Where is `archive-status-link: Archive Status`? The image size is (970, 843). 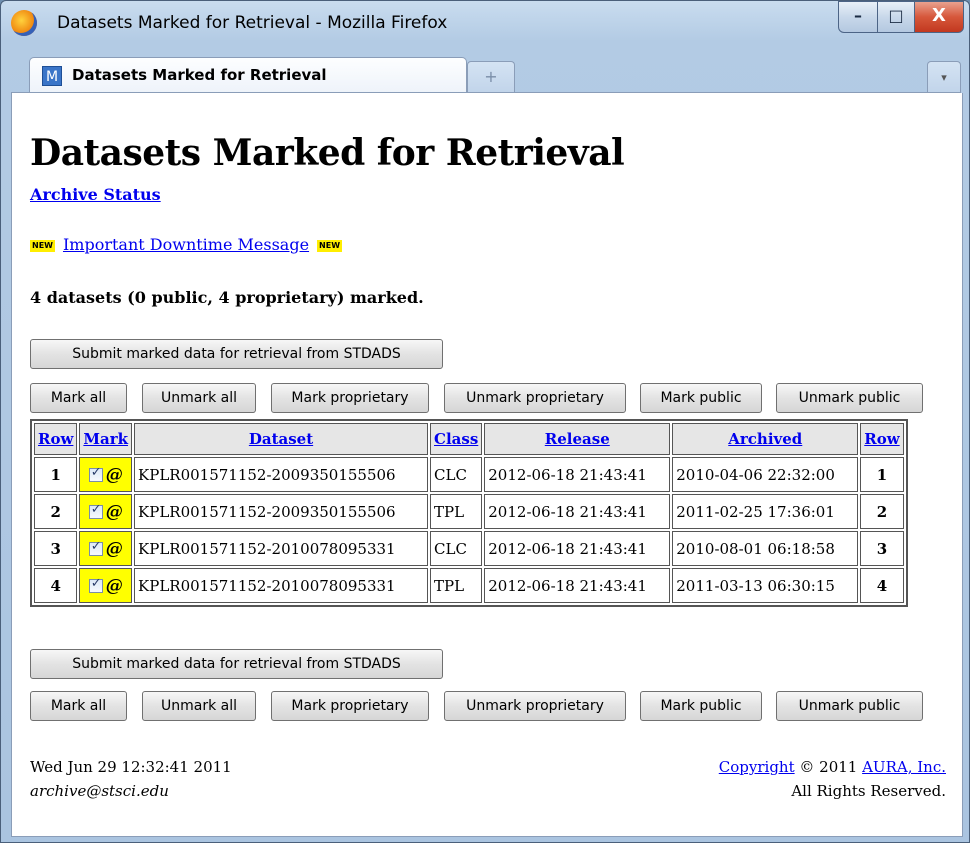 archive-status-link: Archive Status is located at coordinates (95, 194).